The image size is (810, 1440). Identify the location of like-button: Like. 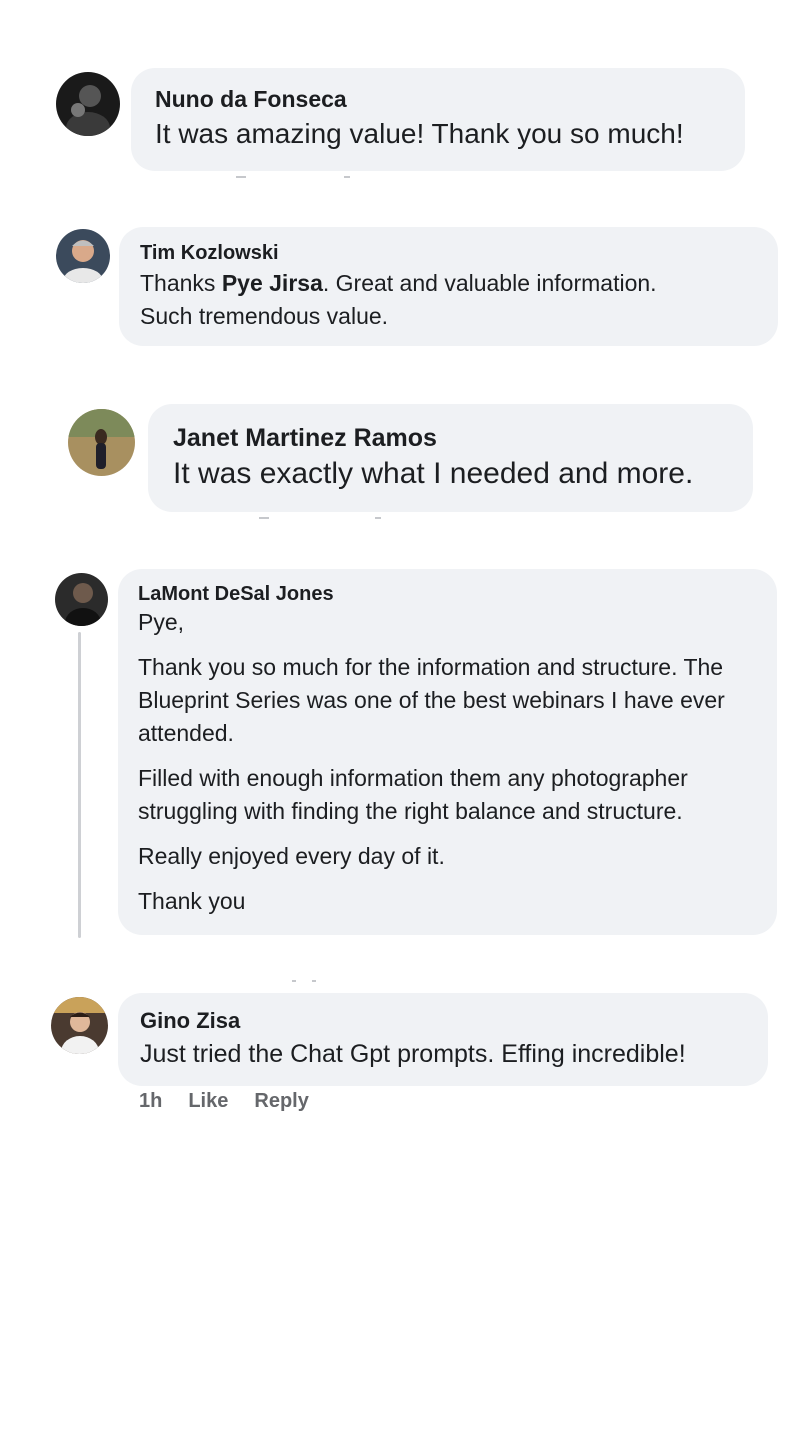
(208, 1101).